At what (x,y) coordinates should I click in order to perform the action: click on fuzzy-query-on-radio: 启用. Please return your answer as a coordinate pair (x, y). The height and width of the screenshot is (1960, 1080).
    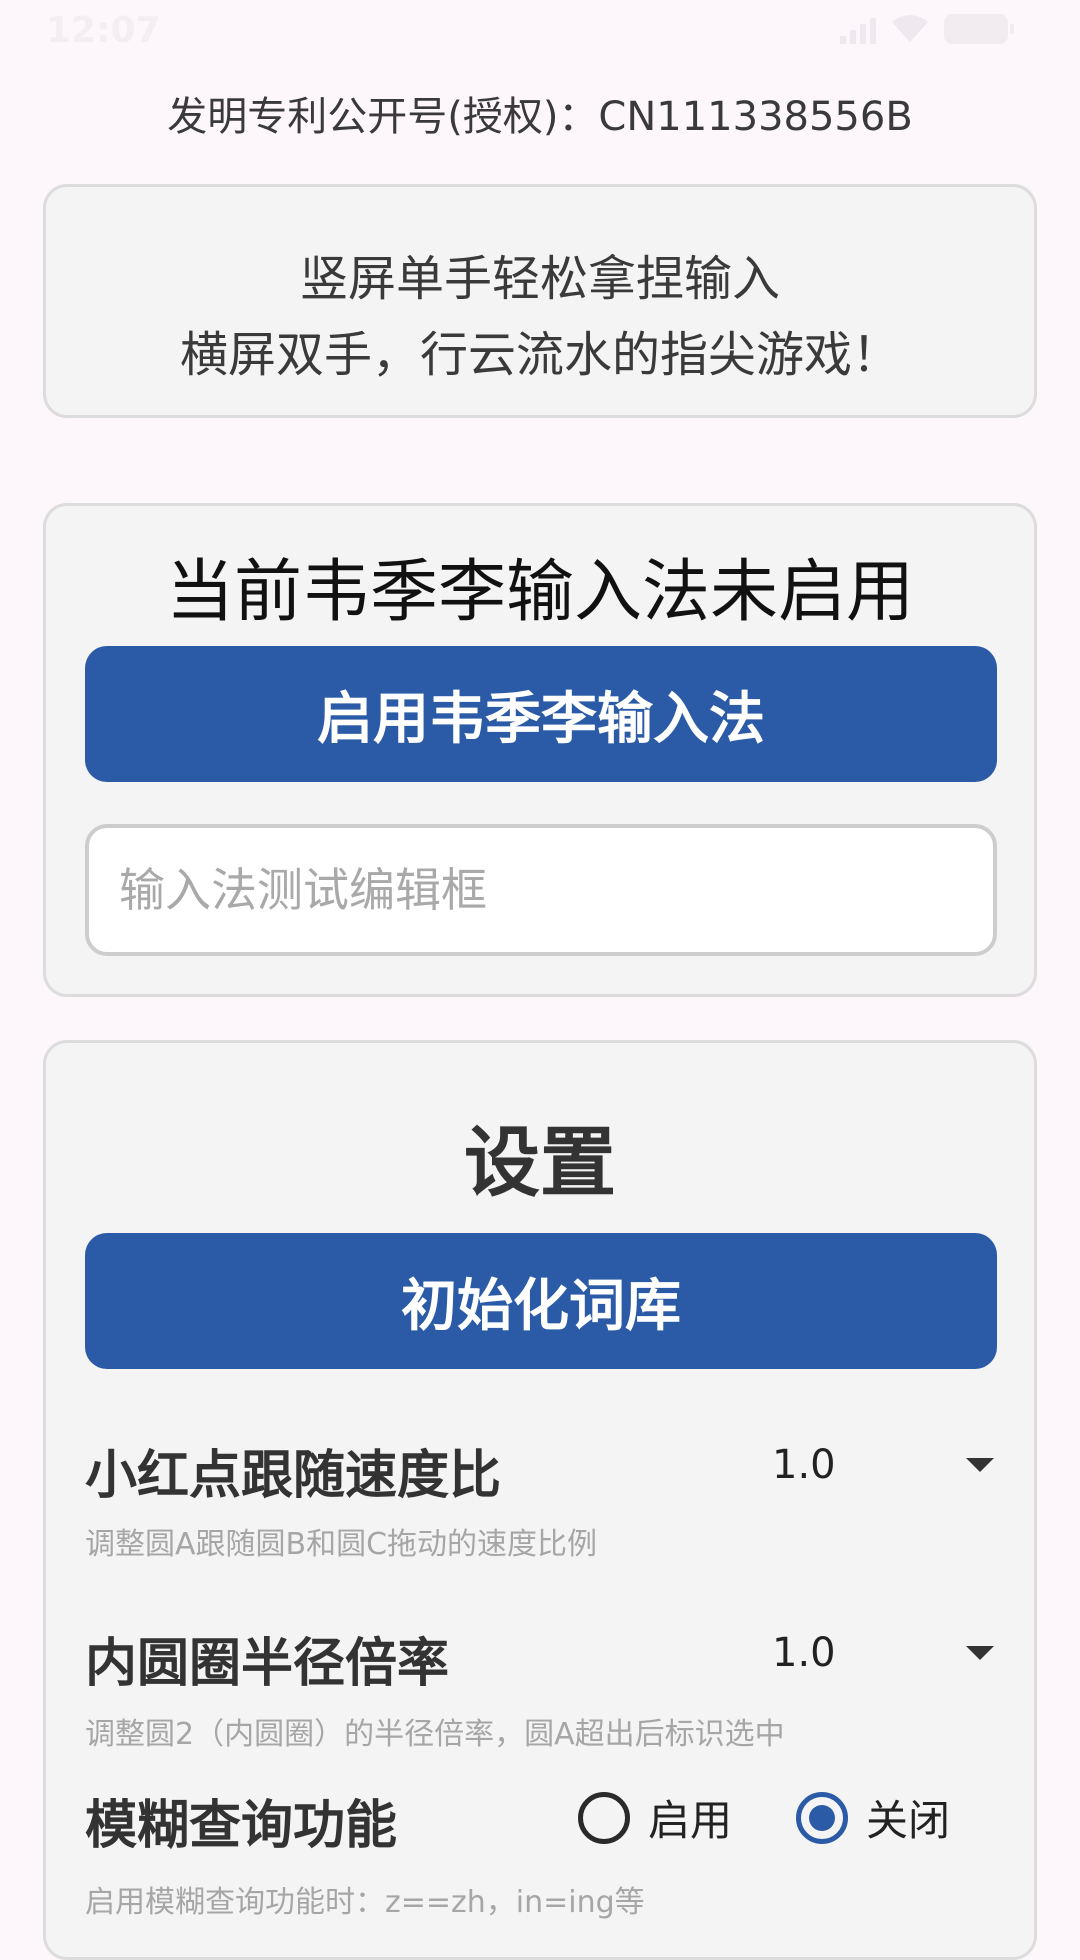
    Looking at the image, I should click on (655, 1817).